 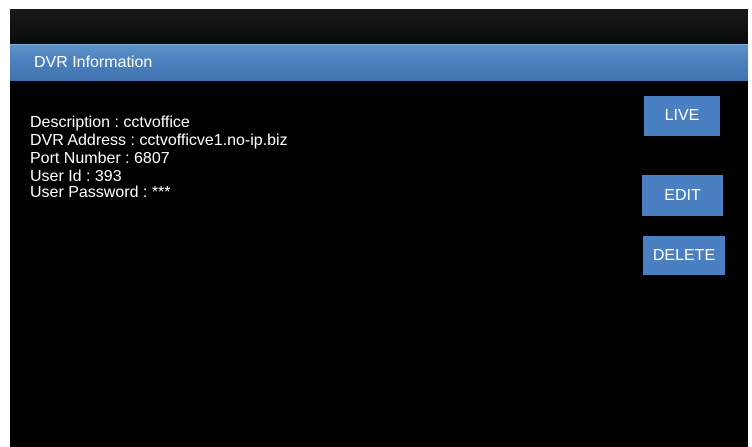 What do you see at coordinates (682, 116) in the screenshot?
I see `live-button: LIVE` at bounding box center [682, 116].